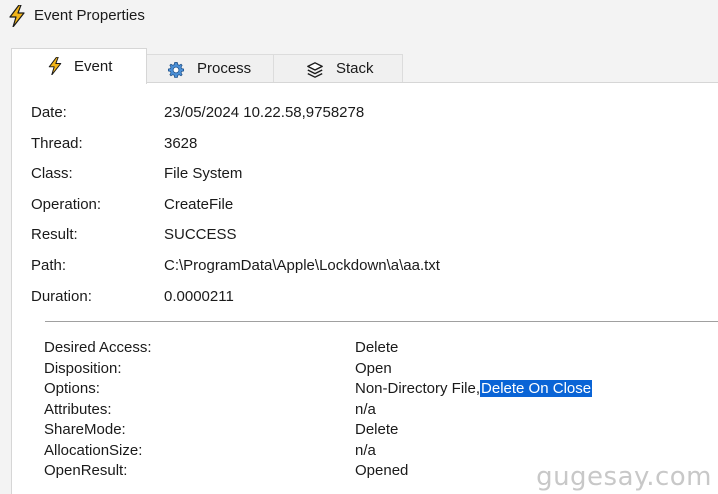  What do you see at coordinates (57, 143) in the screenshot?
I see `property-label: Thread:` at bounding box center [57, 143].